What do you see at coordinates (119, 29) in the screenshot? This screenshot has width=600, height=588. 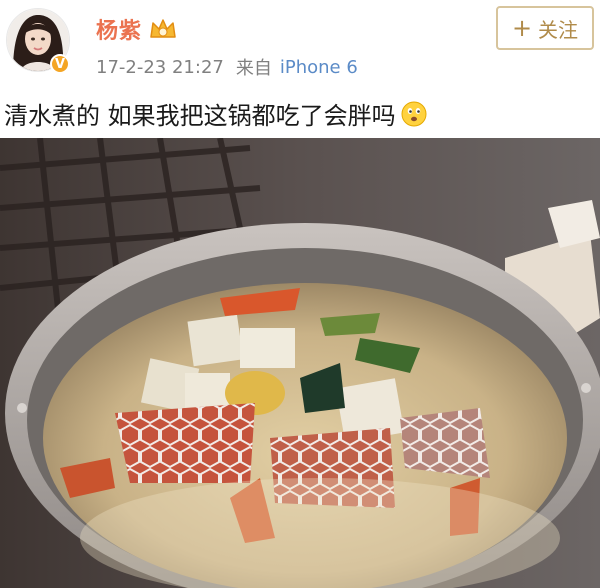 I see `username: 杨紫` at bounding box center [119, 29].